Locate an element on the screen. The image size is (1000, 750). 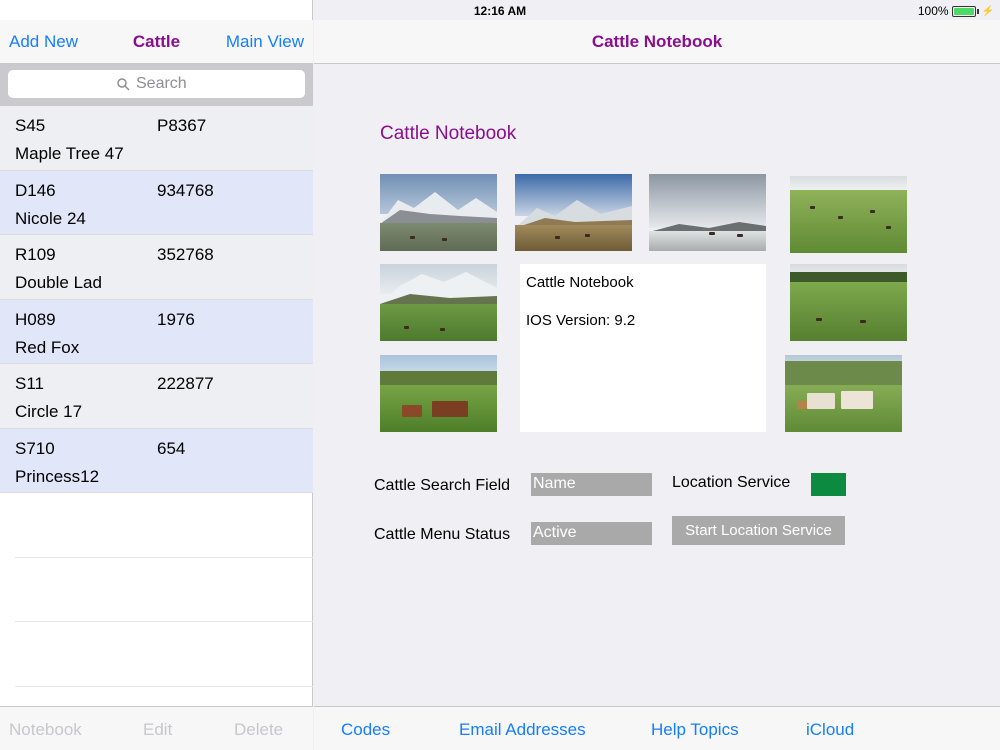
cattle-row: S710 654 Princess12 is located at coordinates (156, 460).